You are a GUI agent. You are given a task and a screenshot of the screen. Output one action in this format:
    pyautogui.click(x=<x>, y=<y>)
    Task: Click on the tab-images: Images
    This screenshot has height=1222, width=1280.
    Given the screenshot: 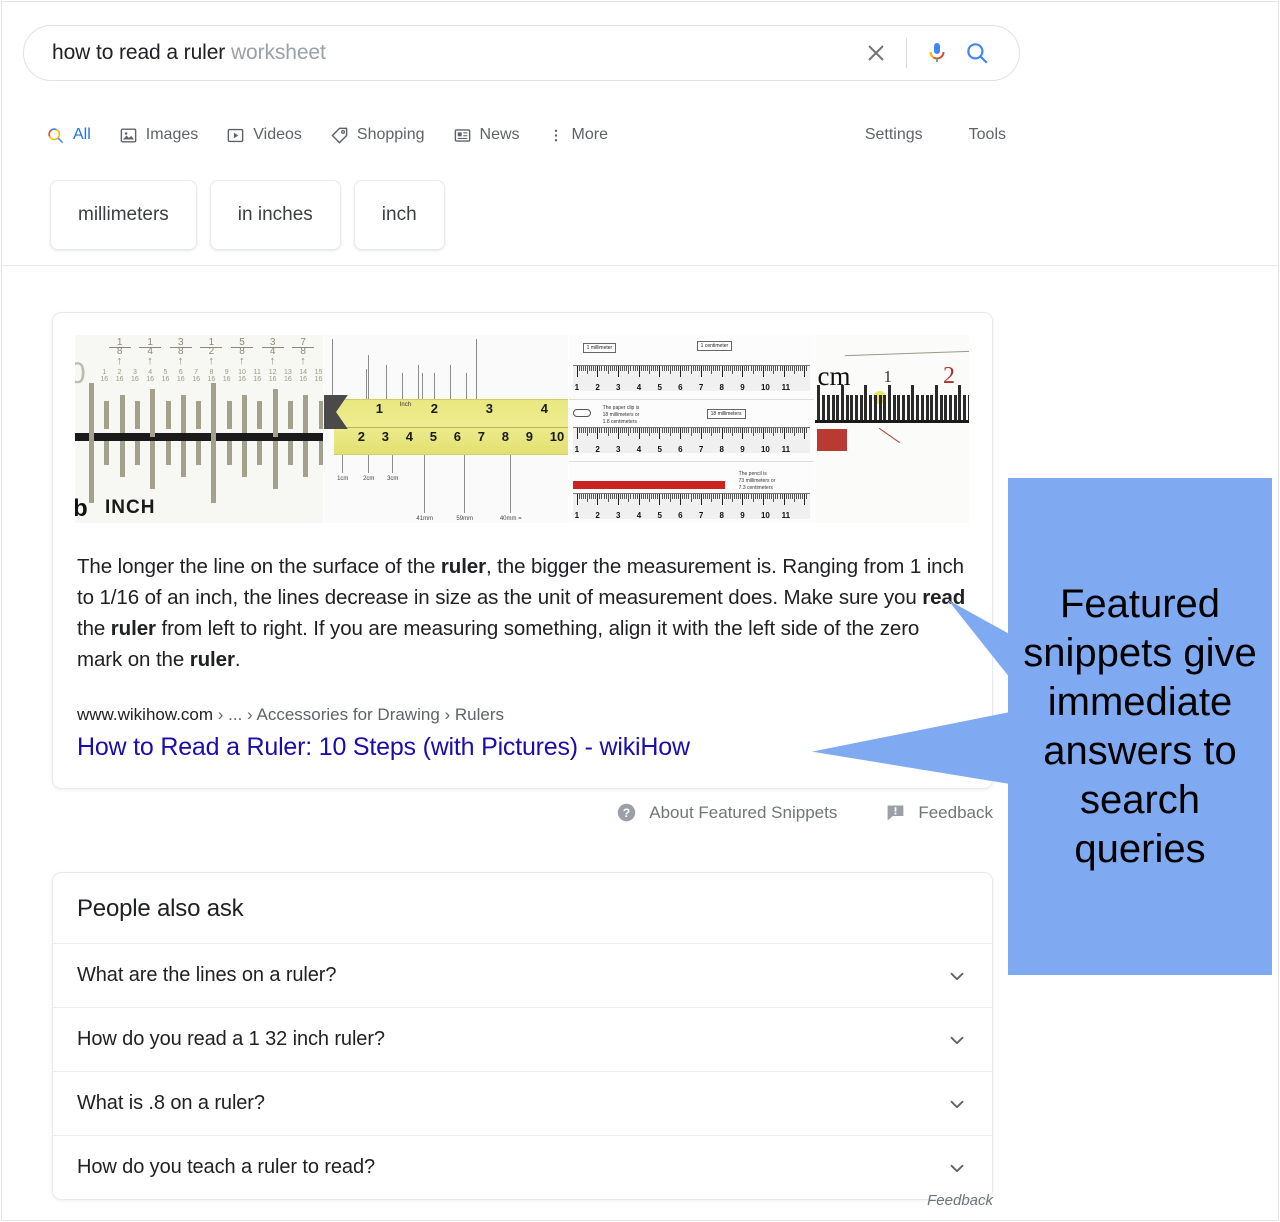 What is the action you would take?
    pyautogui.click(x=158, y=135)
    